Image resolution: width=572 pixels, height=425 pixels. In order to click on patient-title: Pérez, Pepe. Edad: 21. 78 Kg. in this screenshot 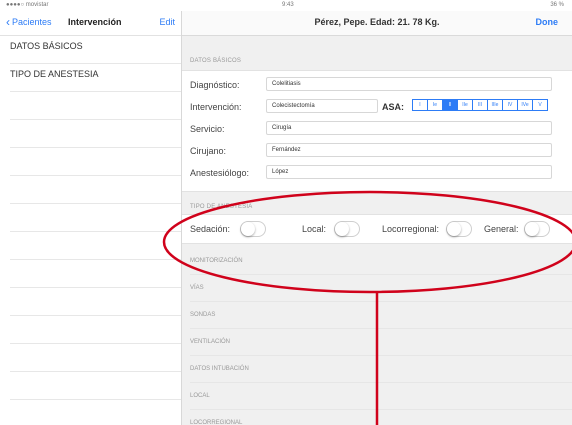, I will do `click(377, 22)`.